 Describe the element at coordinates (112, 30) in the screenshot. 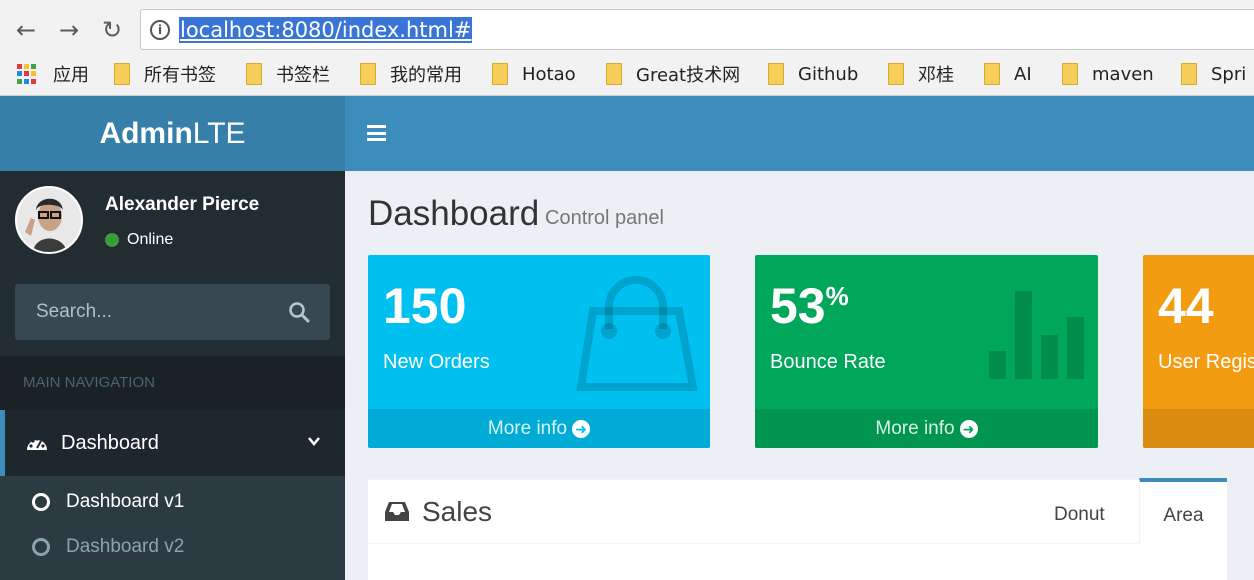

I see `reload-icon: ↻` at that location.